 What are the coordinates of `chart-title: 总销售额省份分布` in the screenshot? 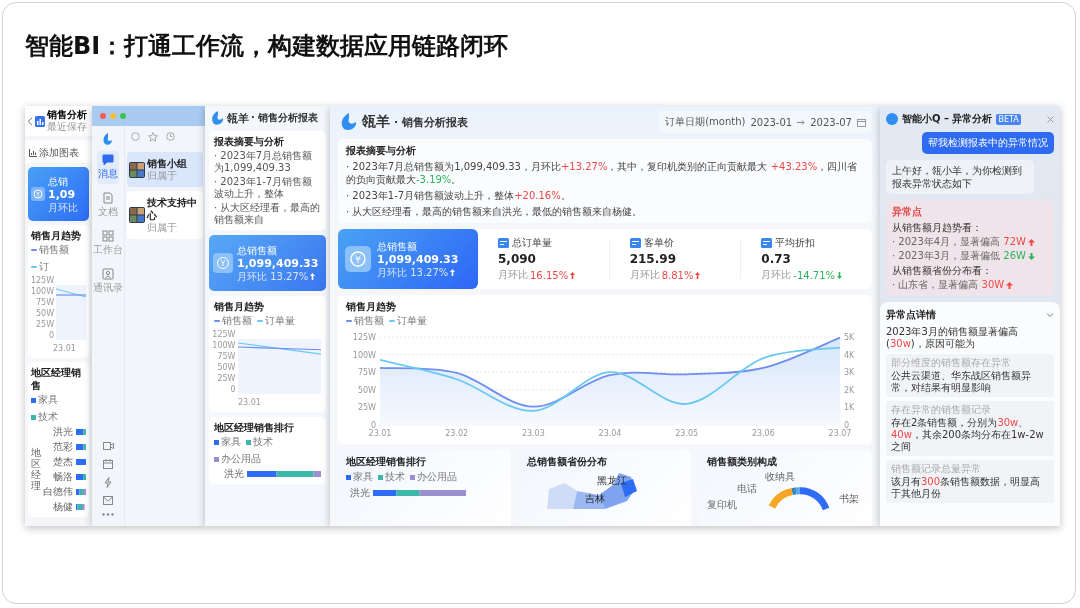 It's located at (567, 461).